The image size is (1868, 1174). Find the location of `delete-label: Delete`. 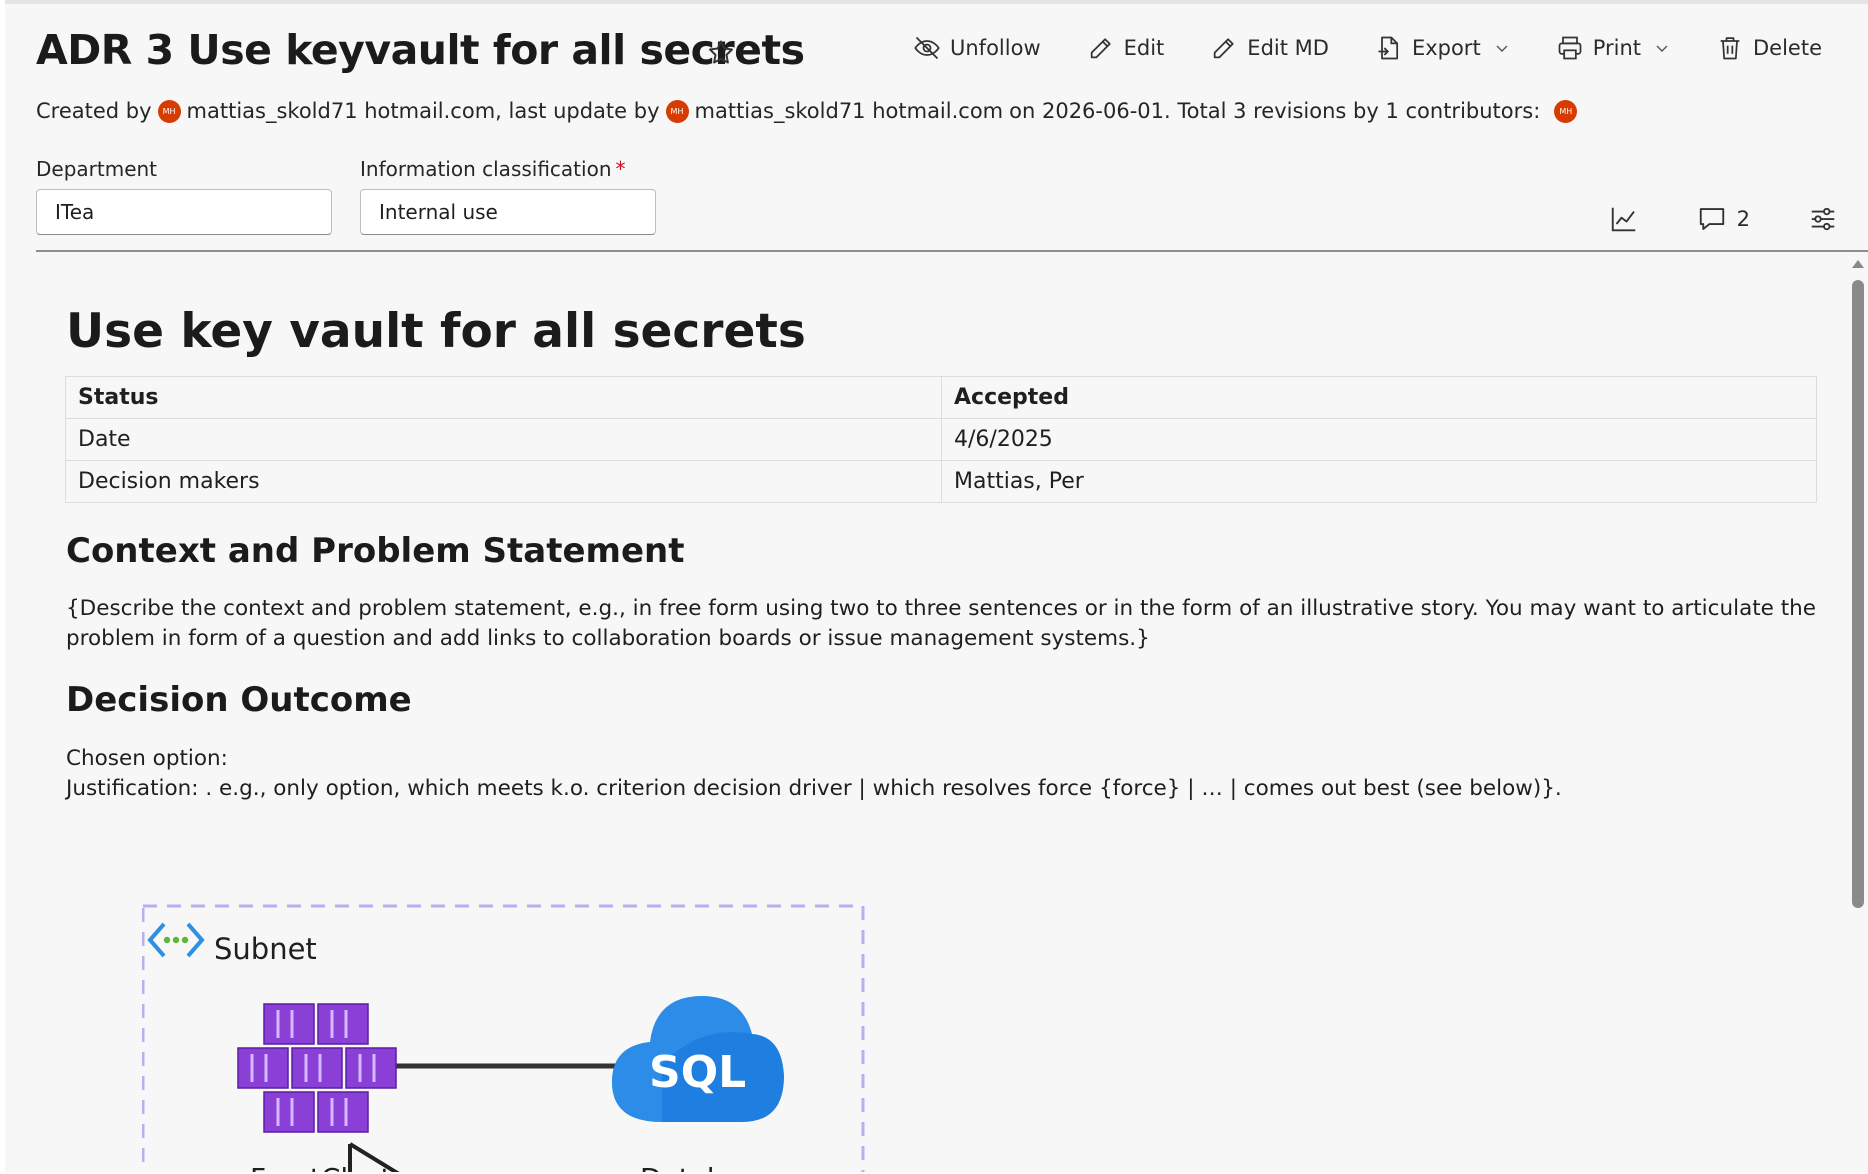

delete-label: Delete is located at coordinates (1787, 48).